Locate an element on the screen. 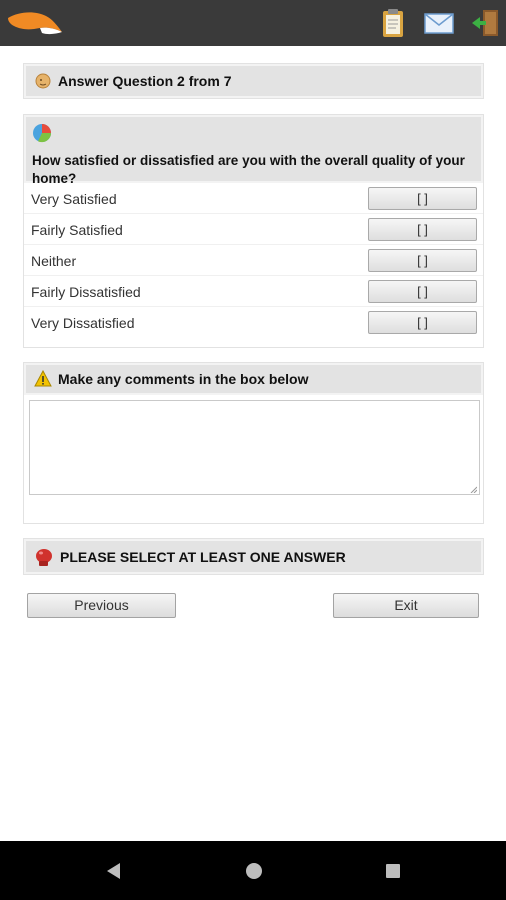 The width and height of the screenshot is (506, 900). app-bar is located at coordinates (253, 23).